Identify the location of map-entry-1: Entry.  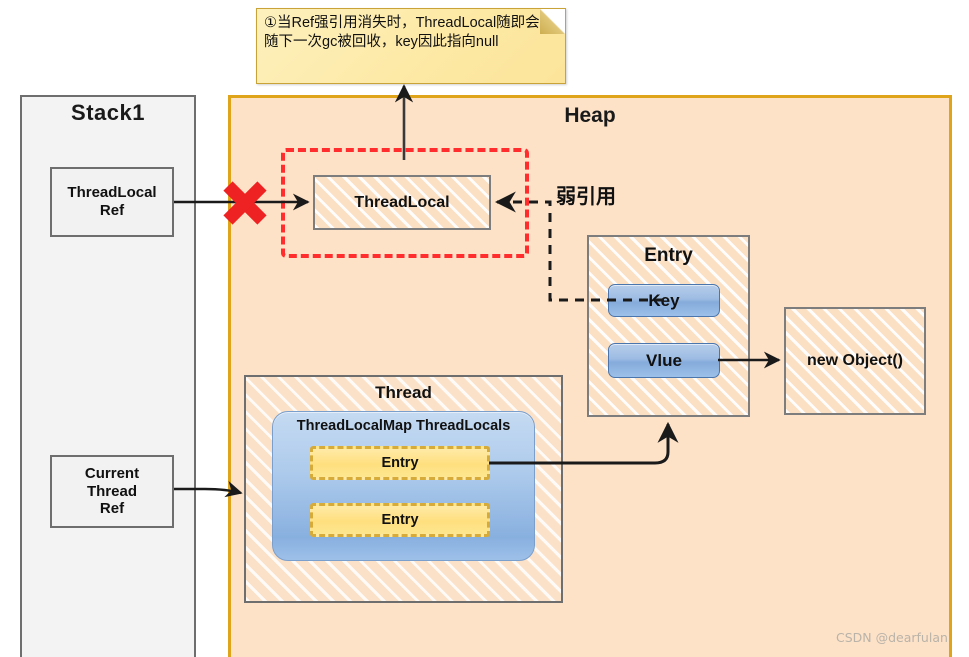
(400, 463).